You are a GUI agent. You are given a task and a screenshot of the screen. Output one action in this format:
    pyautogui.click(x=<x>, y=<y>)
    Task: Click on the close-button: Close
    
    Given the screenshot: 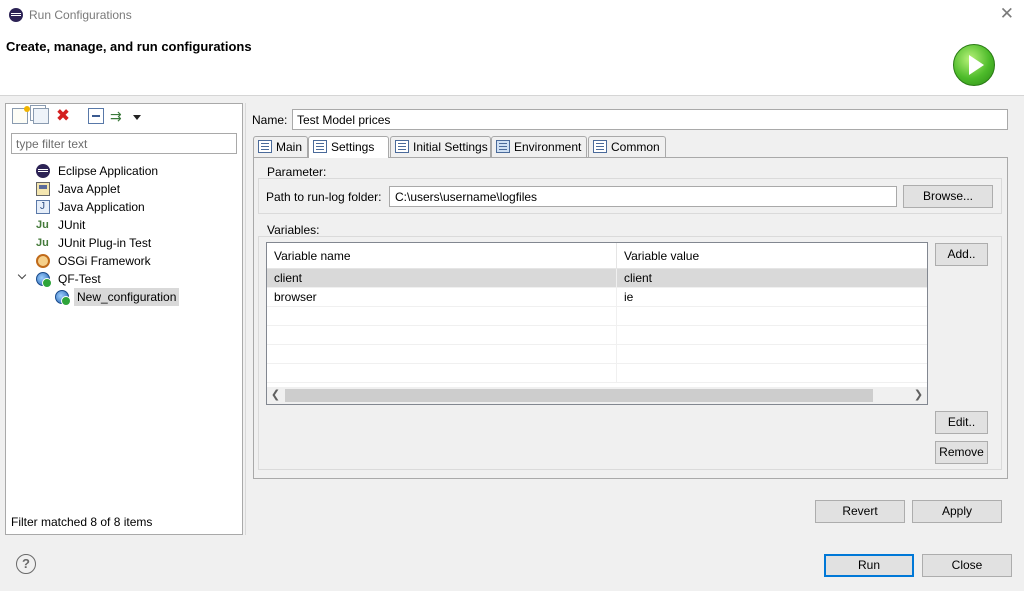 What is the action you would take?
    pyautogui.click(x=967, y=565)
    